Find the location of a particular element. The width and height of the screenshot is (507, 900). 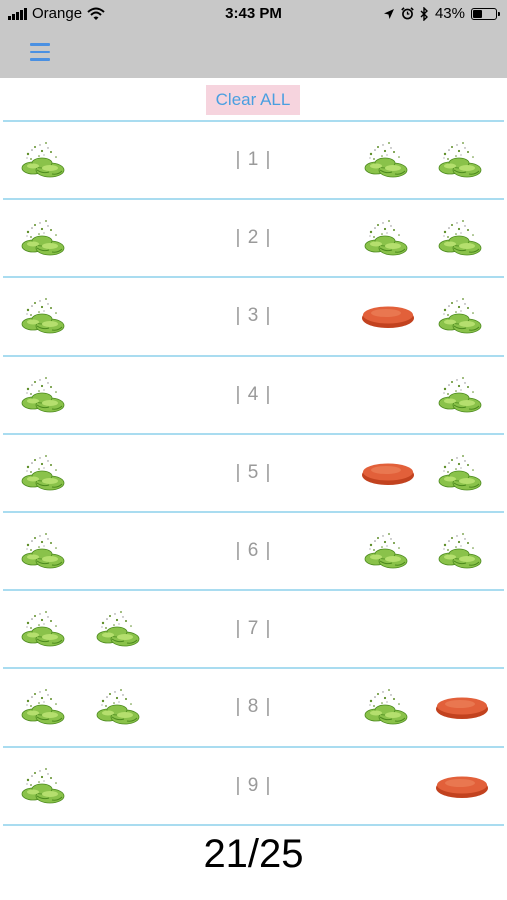

clear-row: Clear ALL is located at coordinates (253, 100).